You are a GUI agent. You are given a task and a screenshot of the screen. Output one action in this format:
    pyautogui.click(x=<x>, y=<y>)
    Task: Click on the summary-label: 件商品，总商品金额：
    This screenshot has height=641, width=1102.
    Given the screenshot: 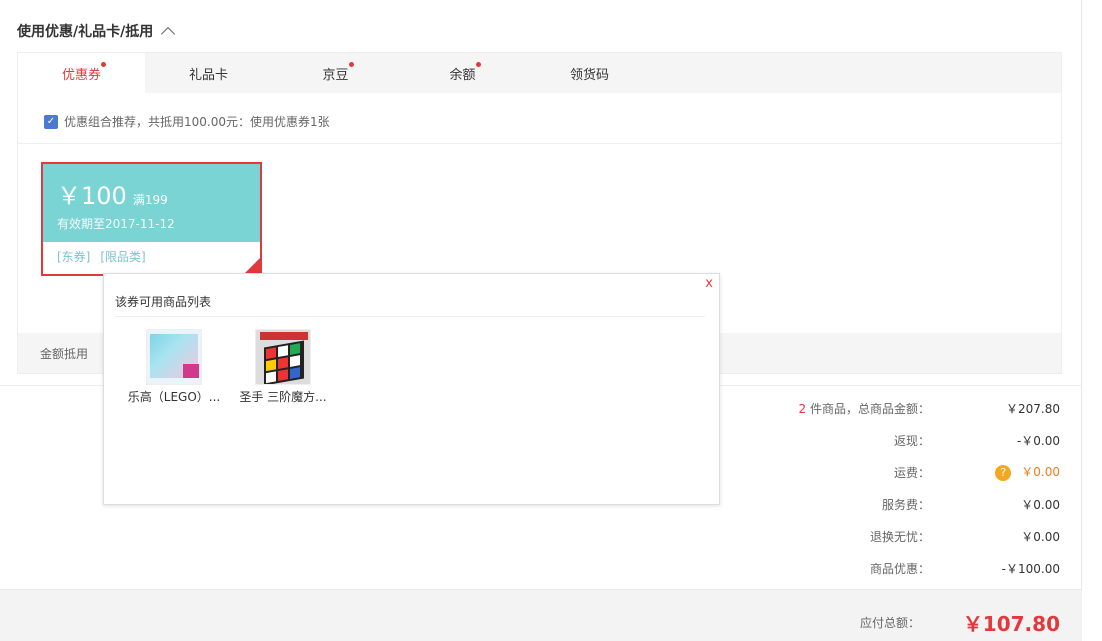 What is the action you would take?
    pyautogui.click(x=868, y=408)
    